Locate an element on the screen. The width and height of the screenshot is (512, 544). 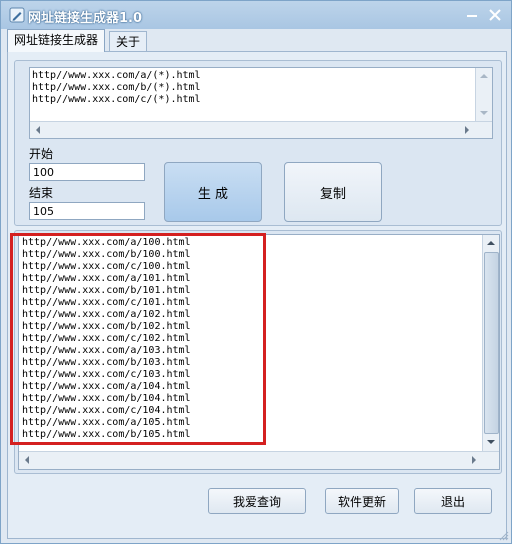
tab-link-generator: 网址链接生成器 is located at coordinates (56, 40).